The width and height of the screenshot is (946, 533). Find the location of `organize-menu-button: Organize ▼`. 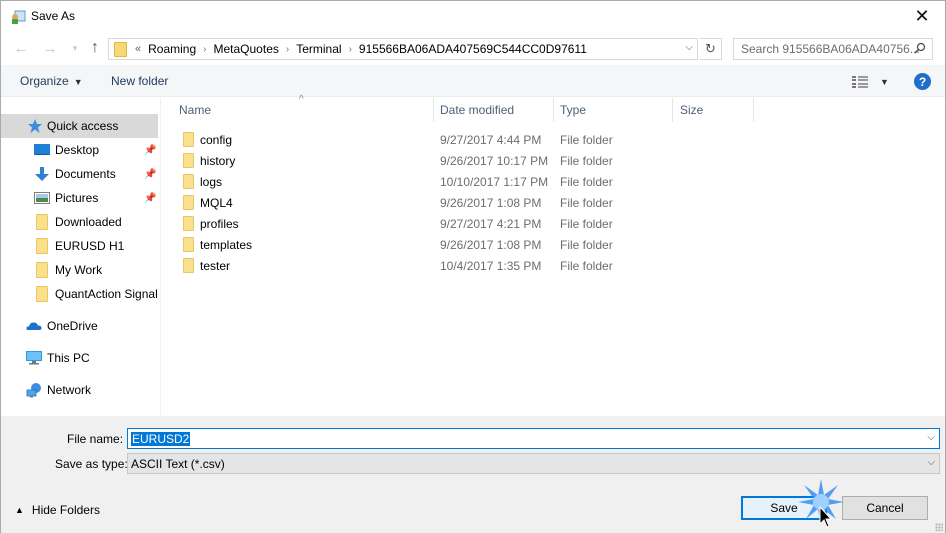

organize-menu-button: Organize ▼ is located at coordinates (51, 81).